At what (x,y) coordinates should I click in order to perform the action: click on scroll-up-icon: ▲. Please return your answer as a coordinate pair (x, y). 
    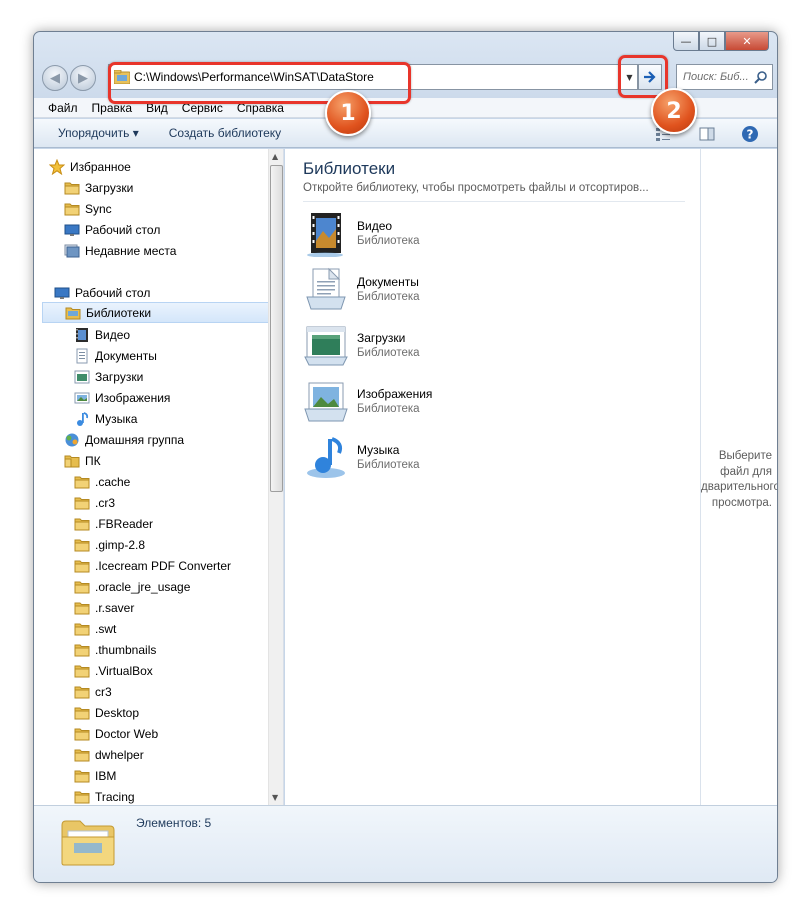
    Looking at the image, I should click on (275, 156).